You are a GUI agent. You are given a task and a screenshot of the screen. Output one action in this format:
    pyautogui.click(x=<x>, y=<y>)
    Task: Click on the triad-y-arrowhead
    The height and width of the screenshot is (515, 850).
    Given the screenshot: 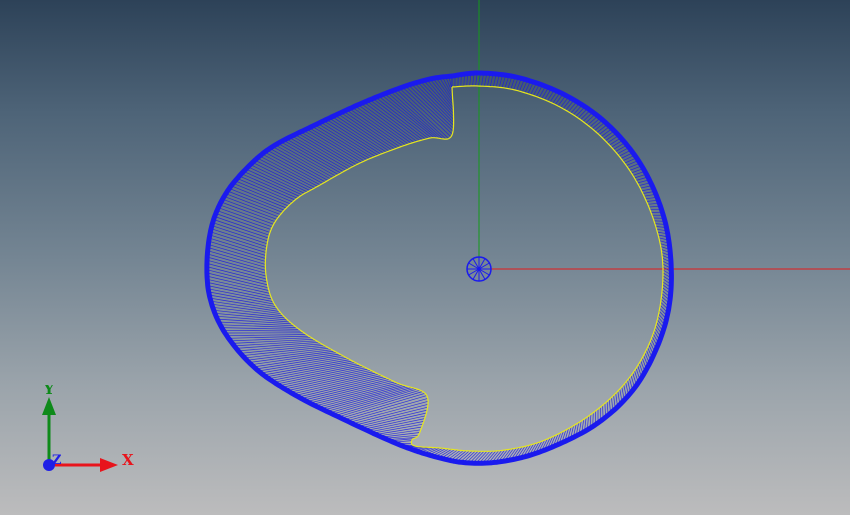 What is the action you would take?
    pyautogui.click(x=49, y=406)
    